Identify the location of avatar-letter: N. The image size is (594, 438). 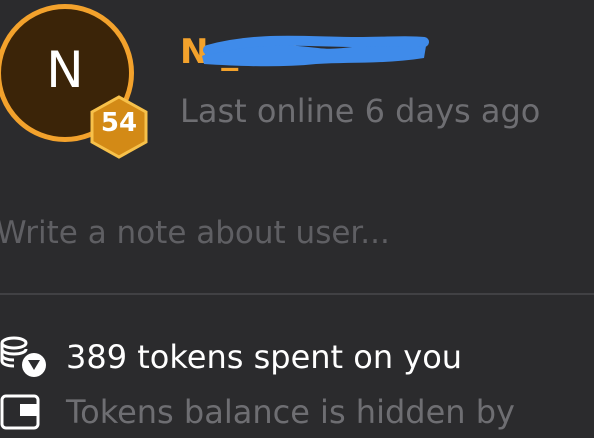
(65, 70).